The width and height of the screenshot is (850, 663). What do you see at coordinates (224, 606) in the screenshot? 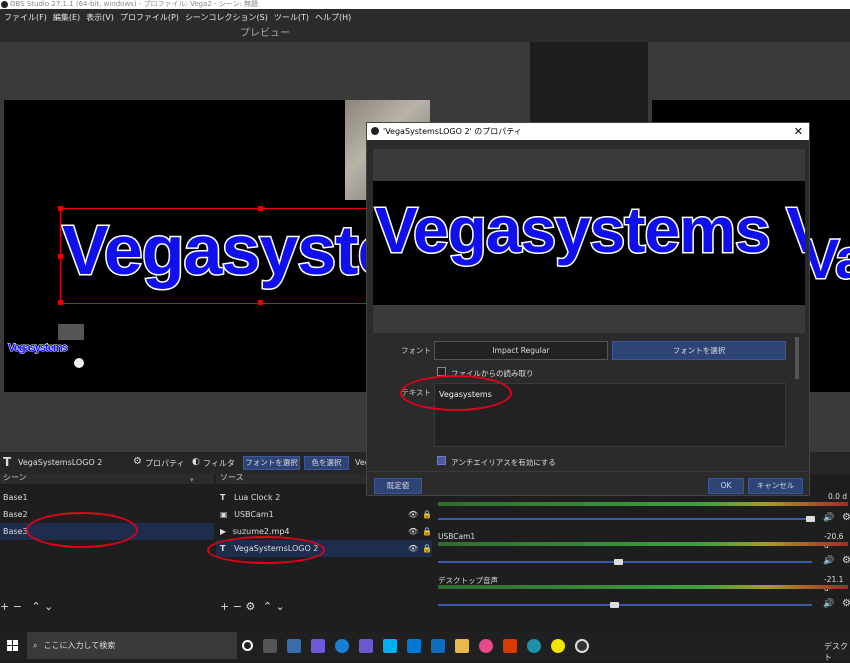
I see `add-source-button: +` at bounding box center [224, 606].